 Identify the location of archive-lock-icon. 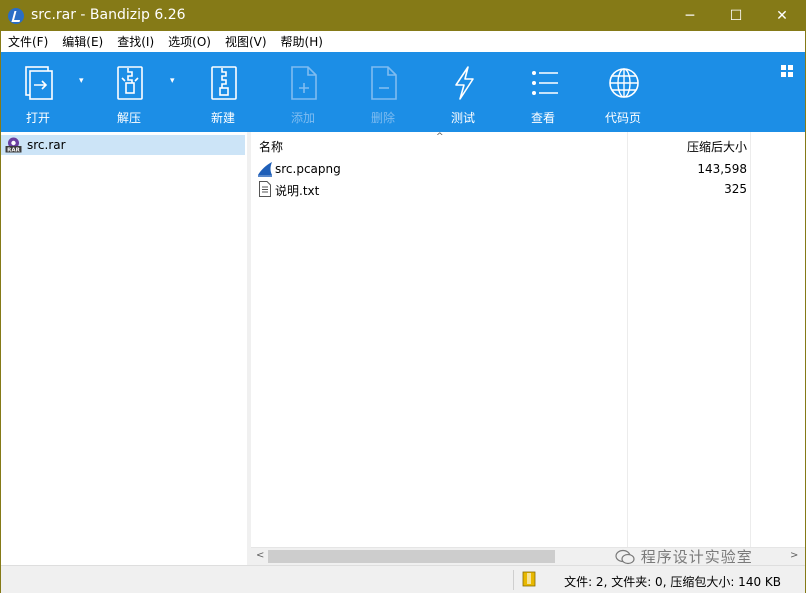
(529, 579).